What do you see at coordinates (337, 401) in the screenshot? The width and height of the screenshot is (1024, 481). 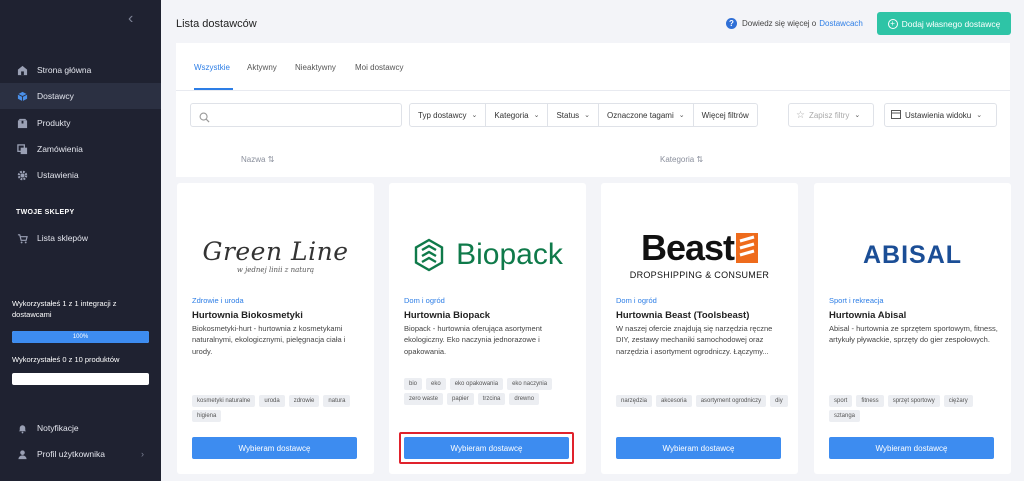 I see `tag: natura` at bounding box center [337, 401].